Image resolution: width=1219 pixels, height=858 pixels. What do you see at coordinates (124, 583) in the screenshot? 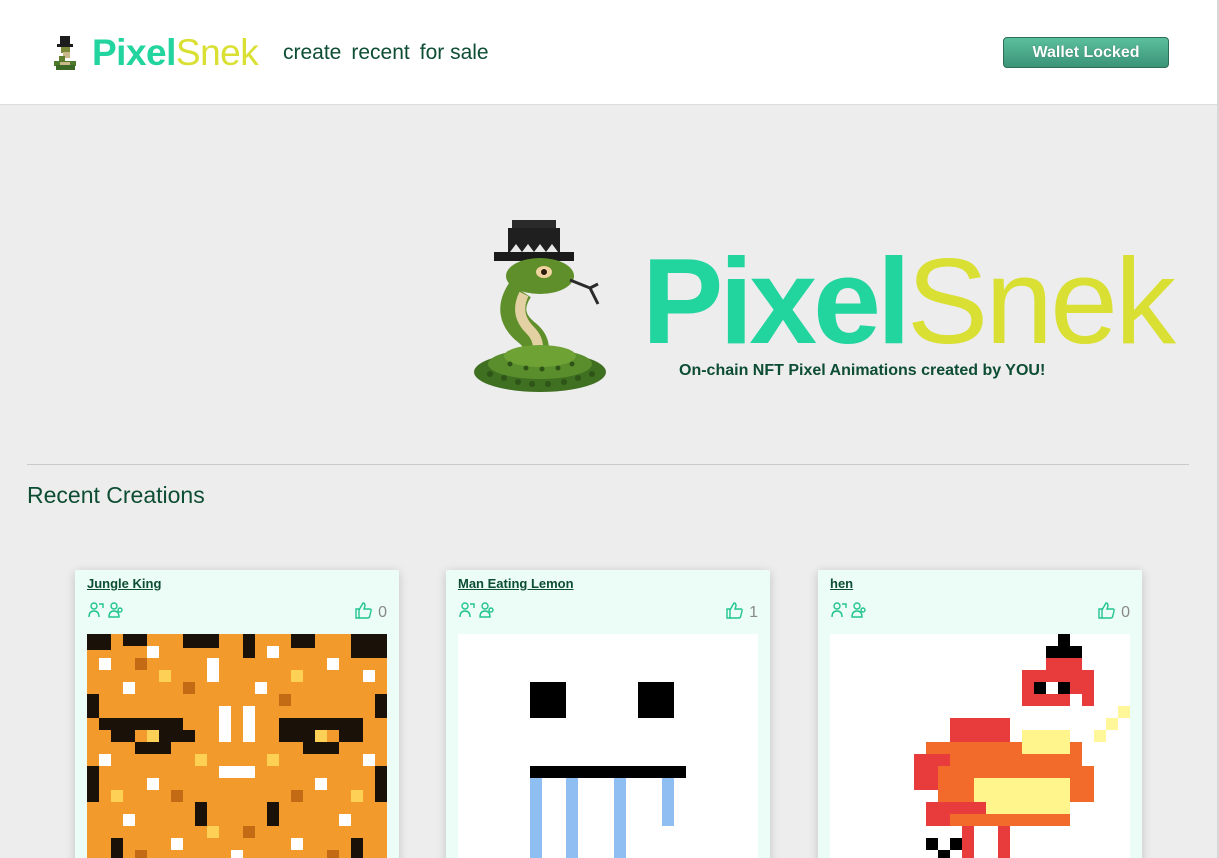
I see `card-title-link: Jungle King` at bounding box center [124, 583].